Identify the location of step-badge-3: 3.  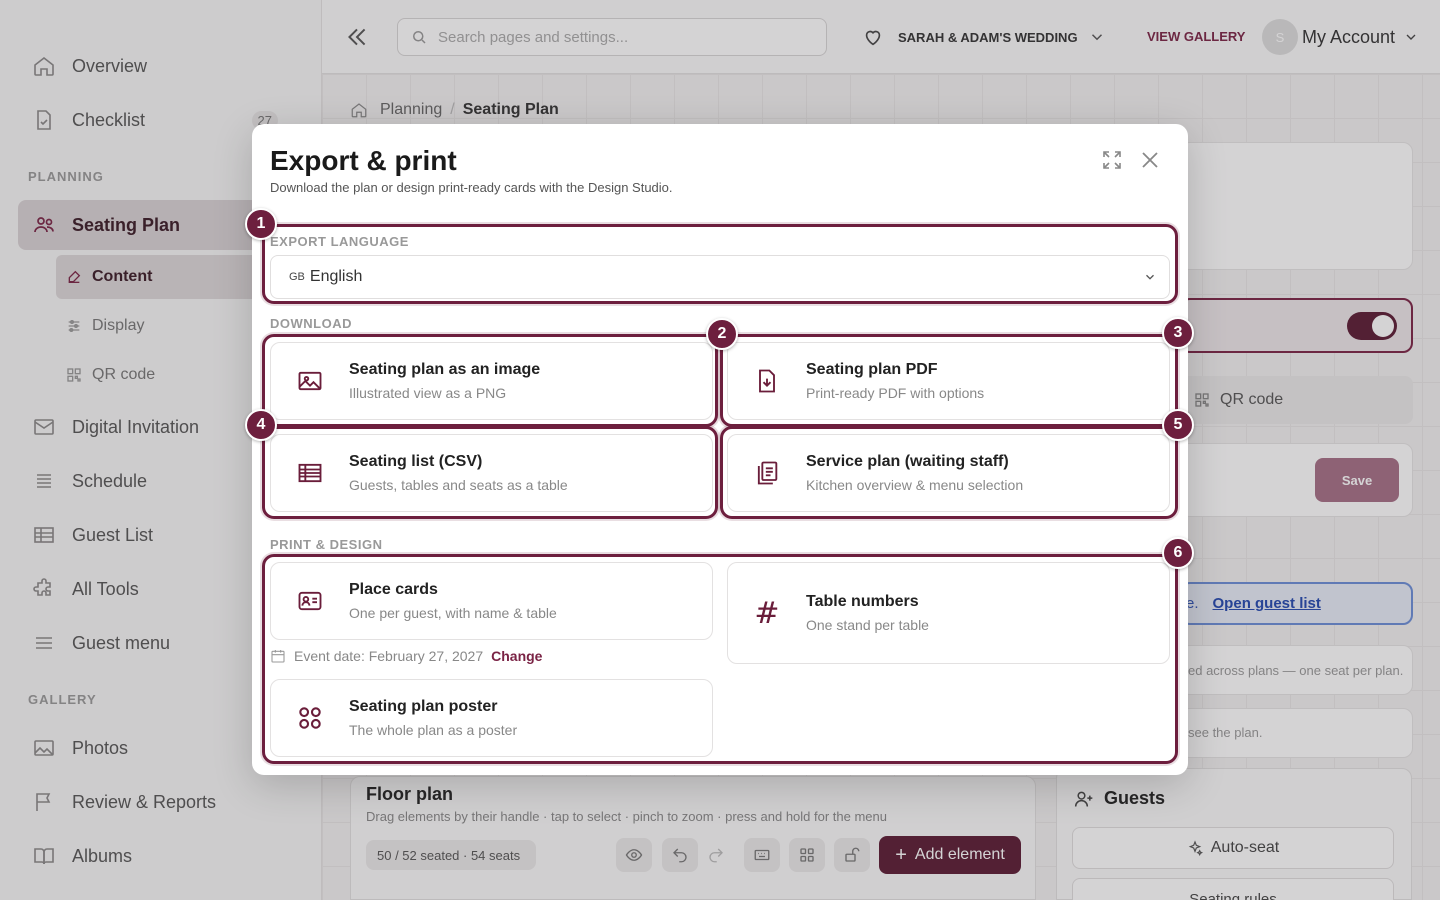
(1178, 333).